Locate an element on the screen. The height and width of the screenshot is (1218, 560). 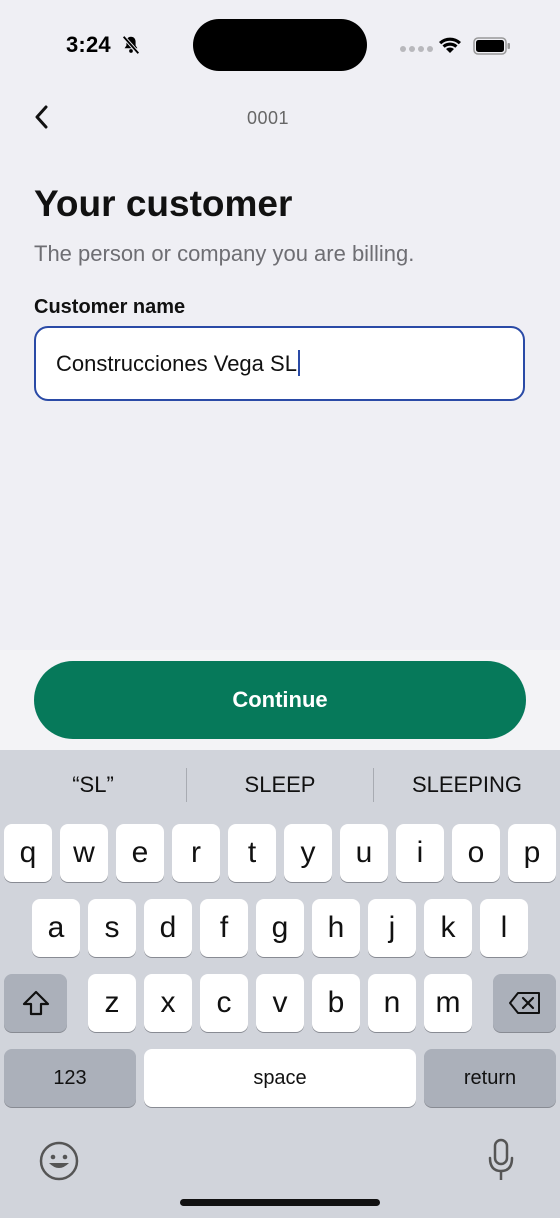
status-time: 3:24 is located at coordinates (88, 44).